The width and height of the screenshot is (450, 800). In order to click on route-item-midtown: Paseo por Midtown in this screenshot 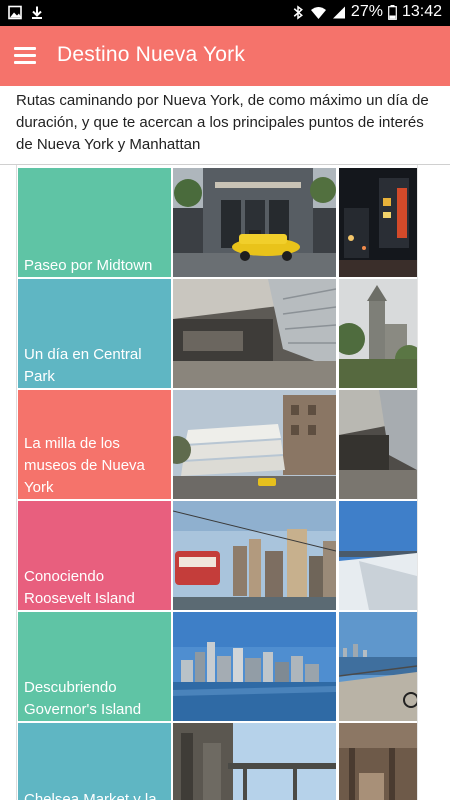, I will do `click(217, 222)`.